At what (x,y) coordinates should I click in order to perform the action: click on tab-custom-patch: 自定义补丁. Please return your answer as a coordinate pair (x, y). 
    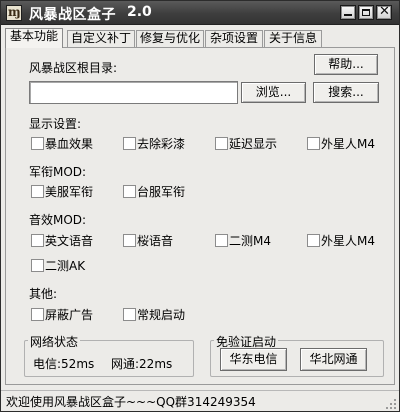
    Looking at the image, I should click on (101, 38).